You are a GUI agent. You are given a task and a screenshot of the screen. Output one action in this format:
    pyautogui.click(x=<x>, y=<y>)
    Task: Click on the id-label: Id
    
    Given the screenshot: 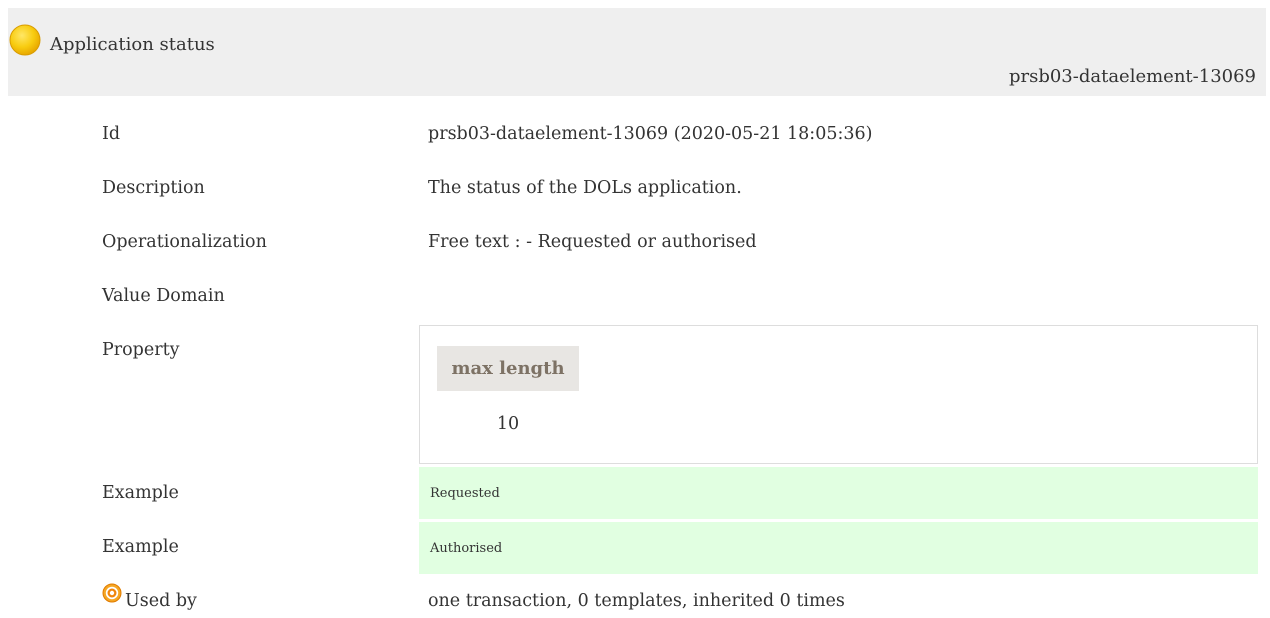 What is the action you would take?
    pyautogui.click(x=111, y=134)
    